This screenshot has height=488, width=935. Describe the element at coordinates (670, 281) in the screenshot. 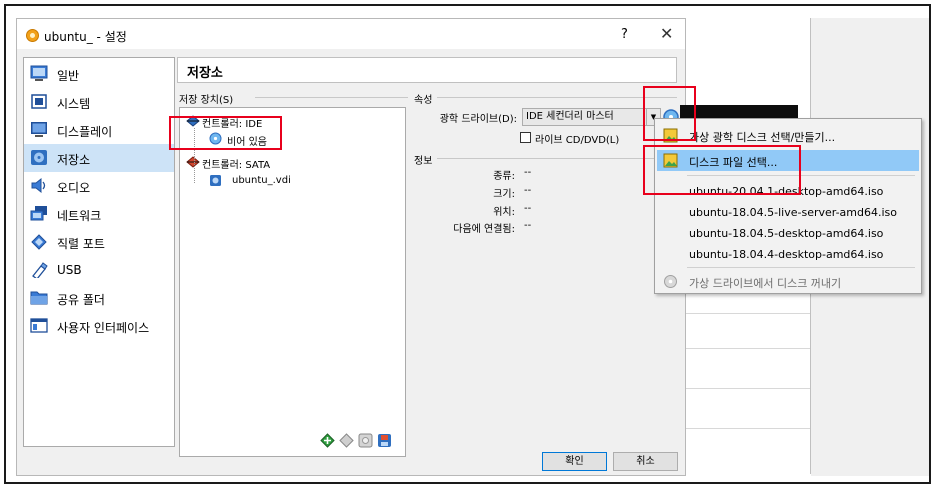

I see `eject-disc-icon` at that location.